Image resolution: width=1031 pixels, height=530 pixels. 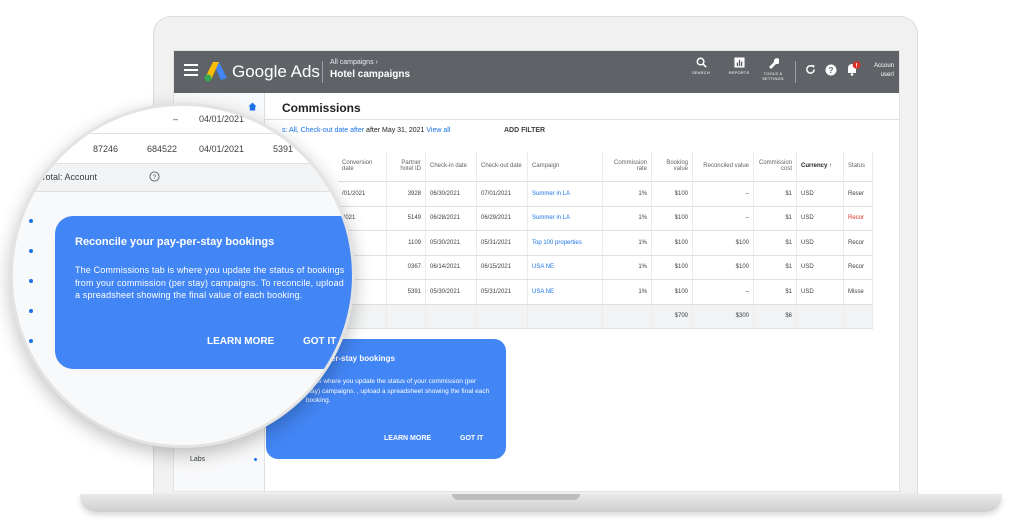 I want to click on breadcrumb: All campaigns ›, so click(x=354, y=62).